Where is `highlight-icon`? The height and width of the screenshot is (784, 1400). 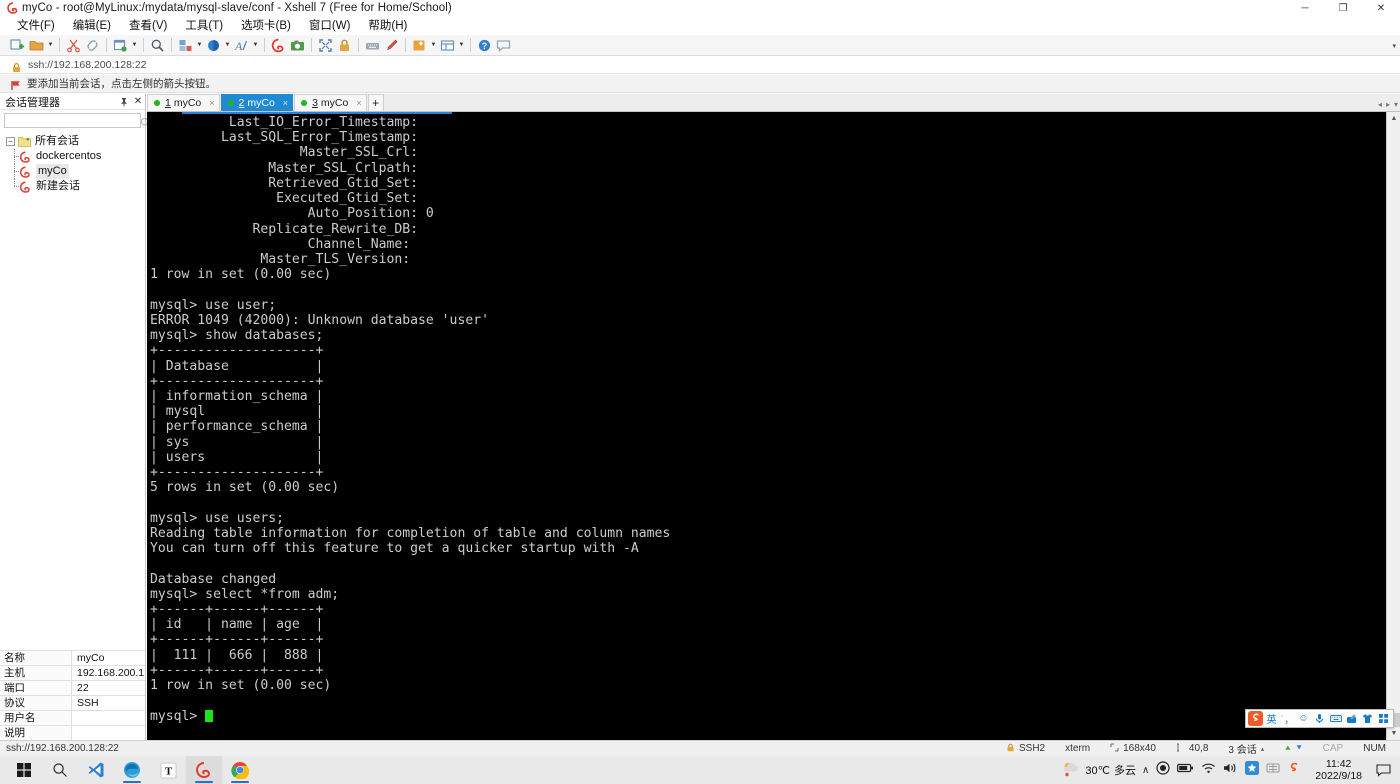 highlight-icon is located at coordinates (391, 45).